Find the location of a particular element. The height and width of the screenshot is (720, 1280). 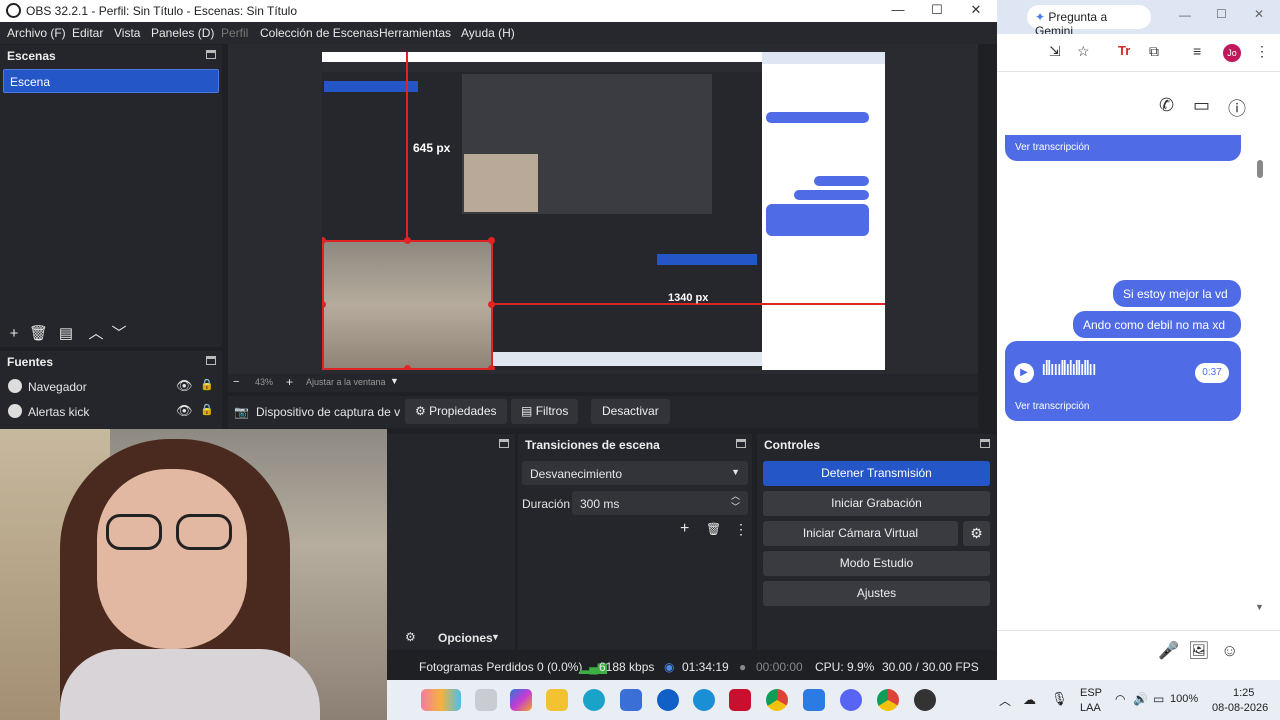

sticker-icon: ☺ is located at coordinates (1229, 651).